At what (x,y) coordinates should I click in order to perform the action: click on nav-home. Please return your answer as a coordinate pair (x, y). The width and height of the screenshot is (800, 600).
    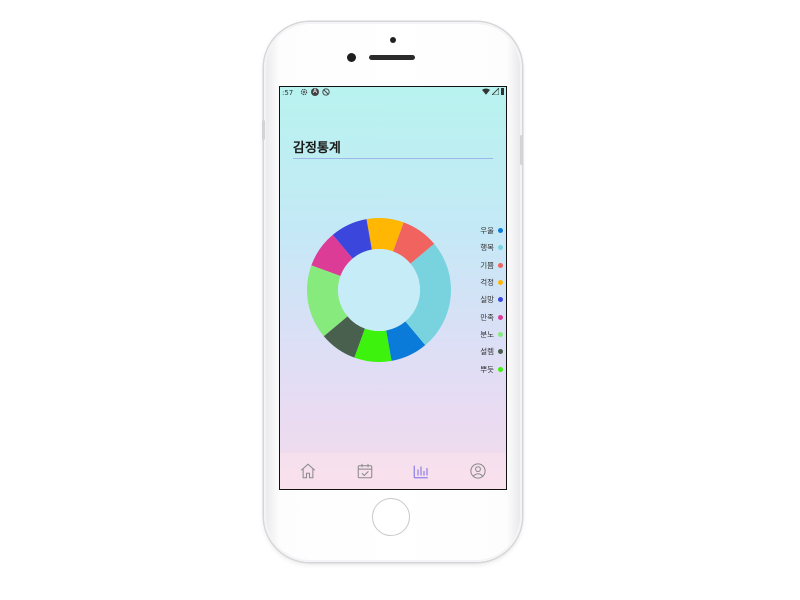
    Looking at the image, I should click on (308, 471).